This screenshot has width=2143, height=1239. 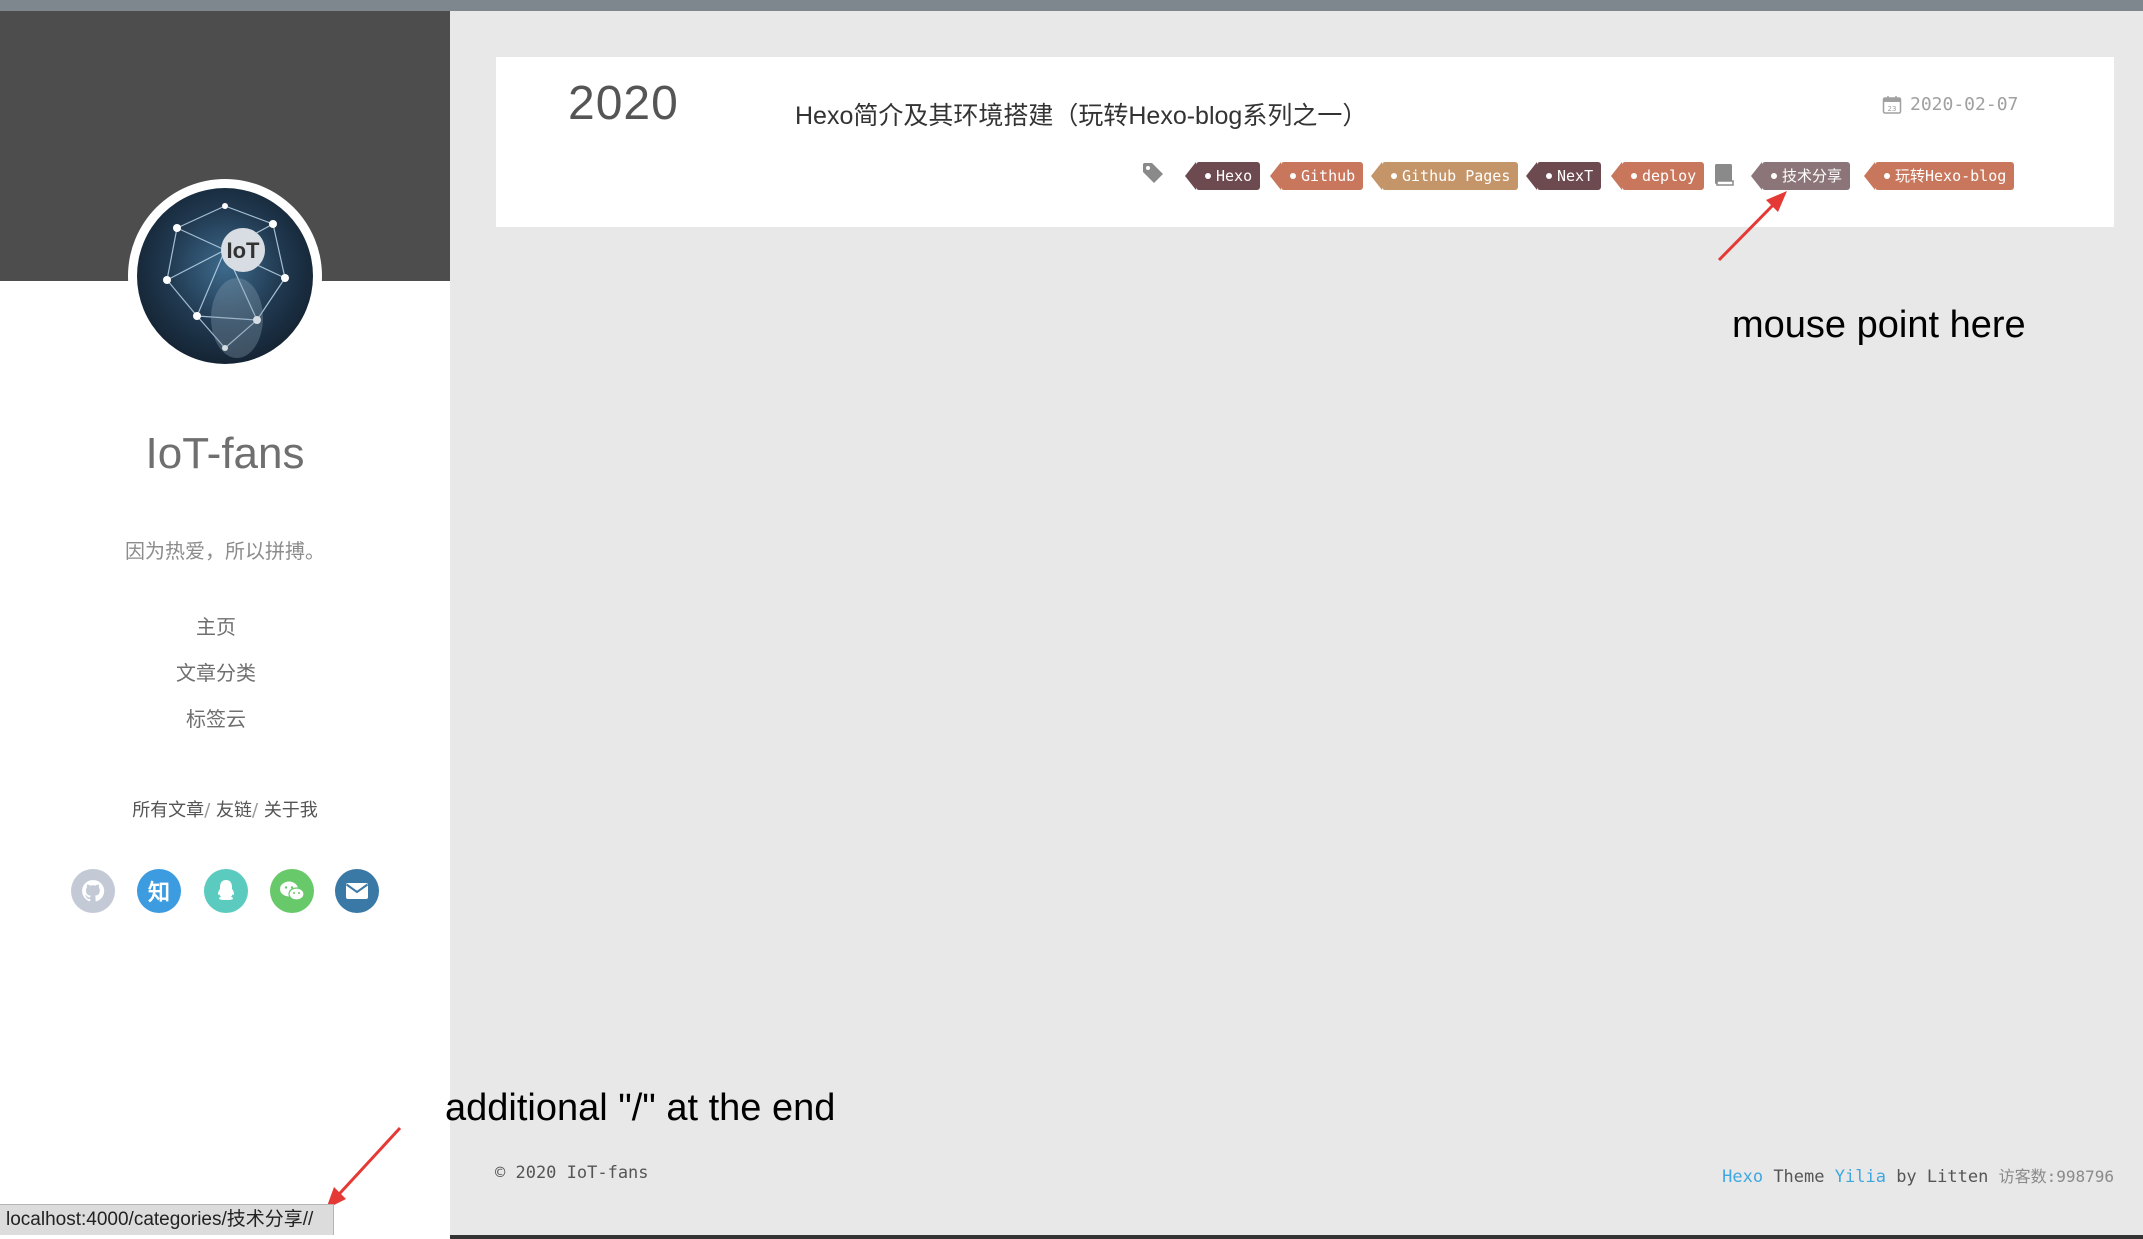 I want to click on qq-icon, so click(x=226, y=891).